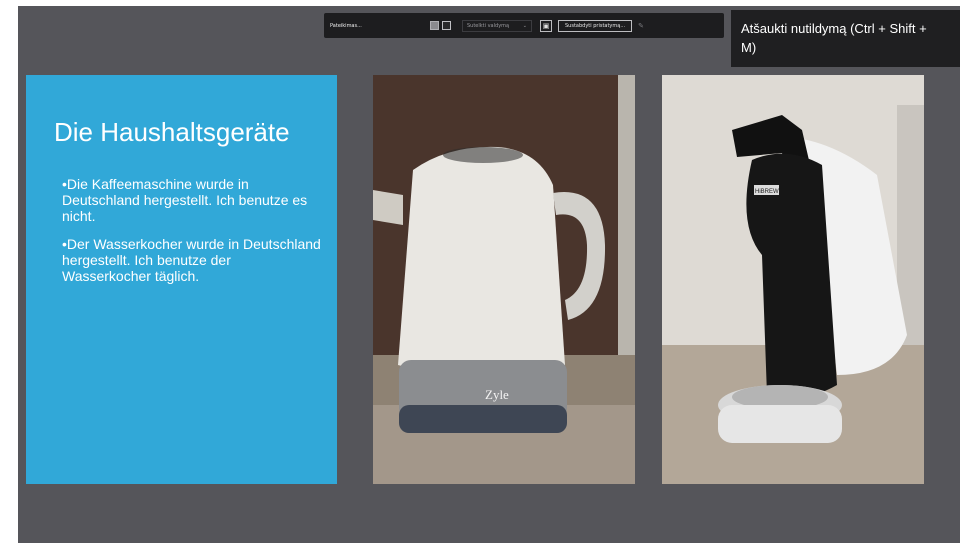 This screenshot has width=960, height=543. I want to click on window-icon, so click(446, 25).